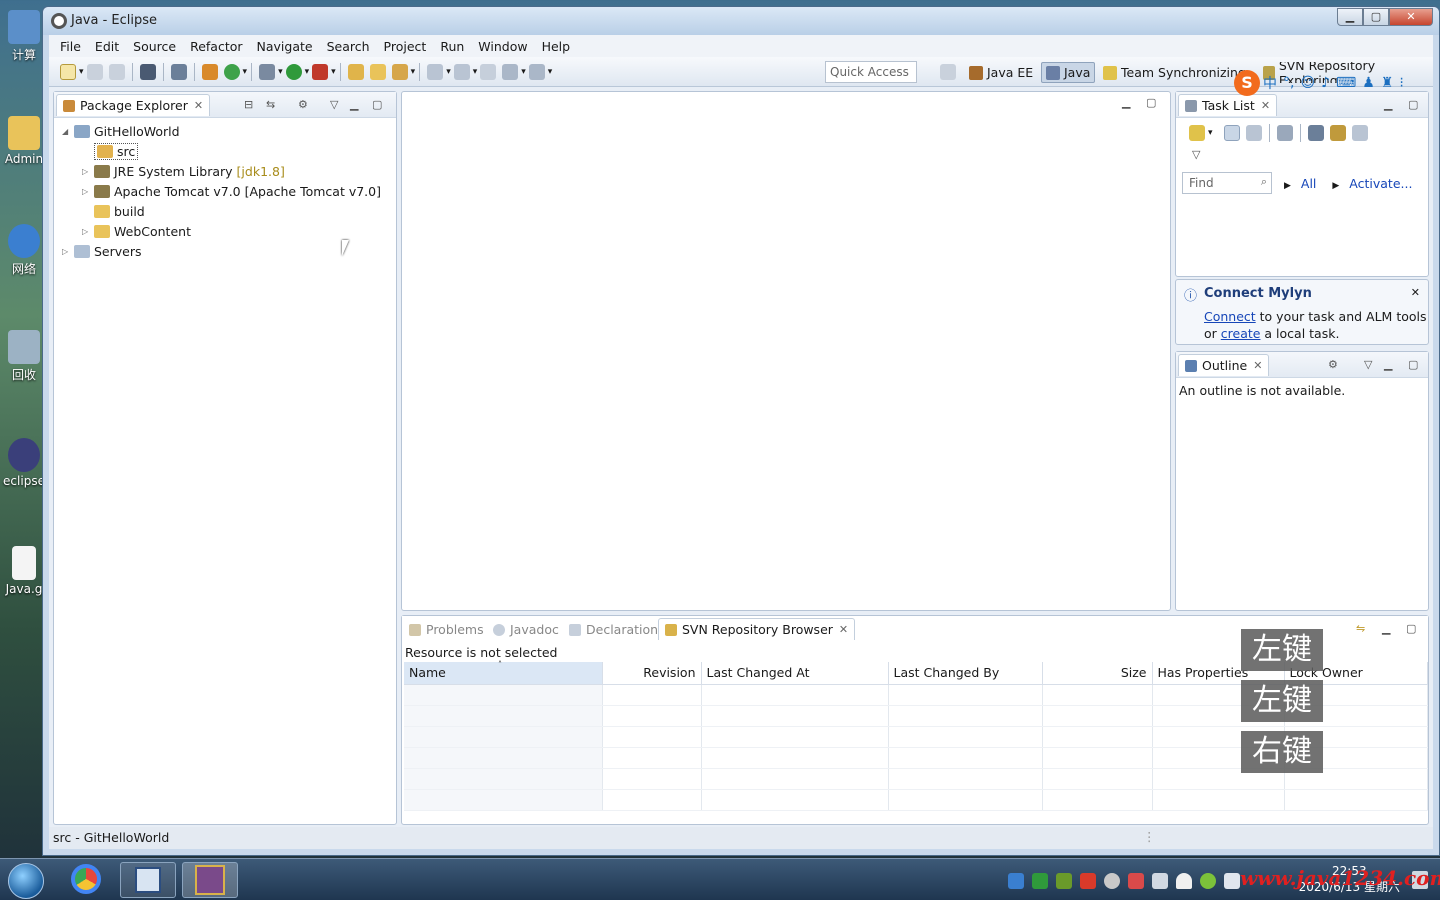 This screenshot has width=1440, height=900. I want to click on minimize-button: ▁, so click(1350, 17).